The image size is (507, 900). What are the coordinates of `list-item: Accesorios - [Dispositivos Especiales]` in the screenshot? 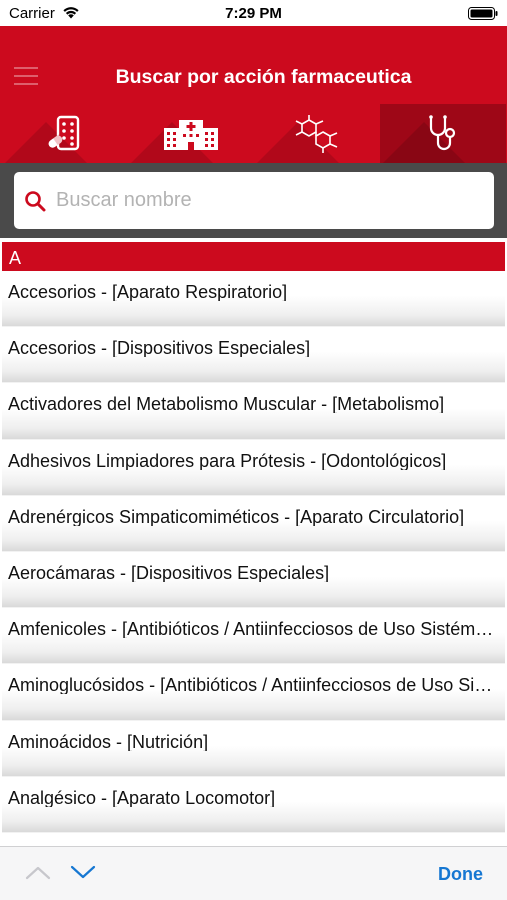 It's located at (253, 355).